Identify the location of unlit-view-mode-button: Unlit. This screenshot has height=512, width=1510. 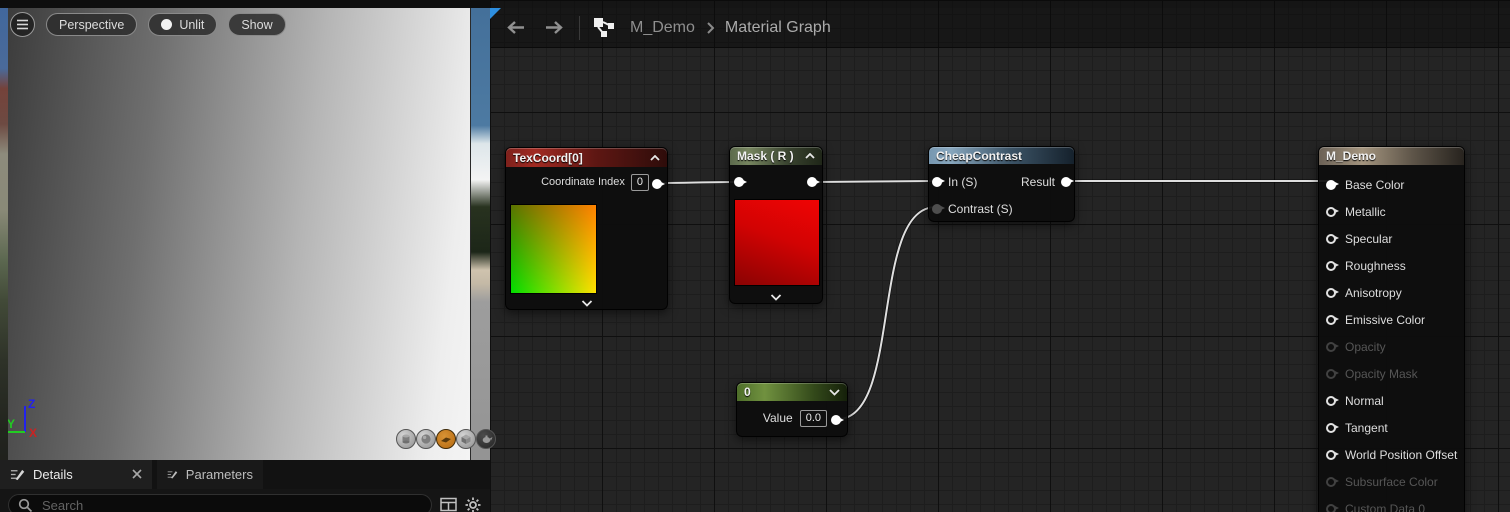
(183, 24).